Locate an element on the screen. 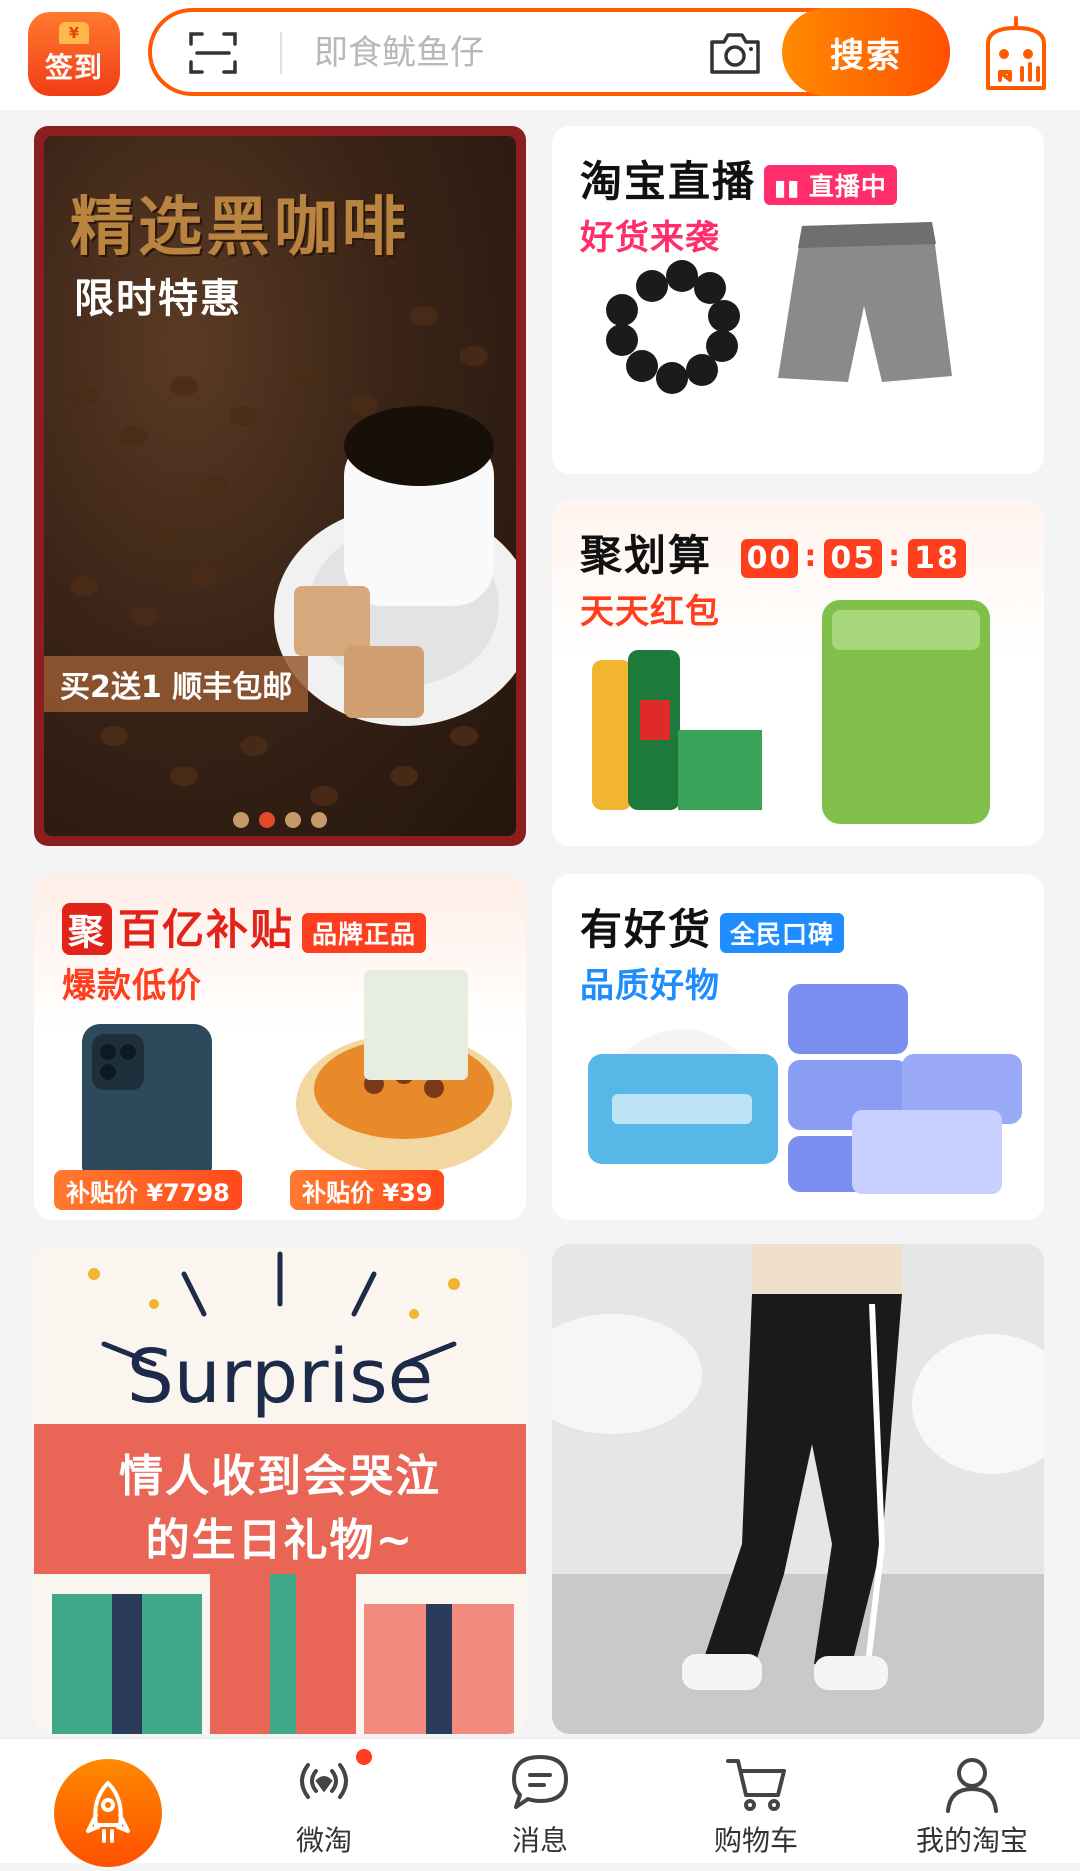  home-button is located at coordinates (108, 1813).